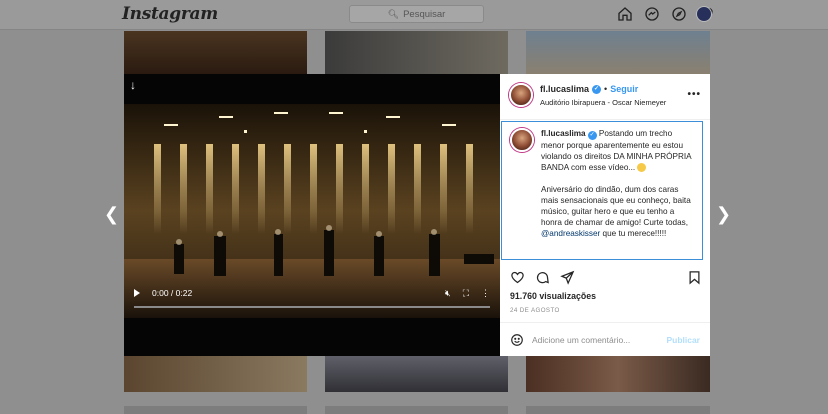  What do you see at coordinates (694, 94) in the screenshot?
I see `more-options-icon: •••` at bounding box center [694, 94].